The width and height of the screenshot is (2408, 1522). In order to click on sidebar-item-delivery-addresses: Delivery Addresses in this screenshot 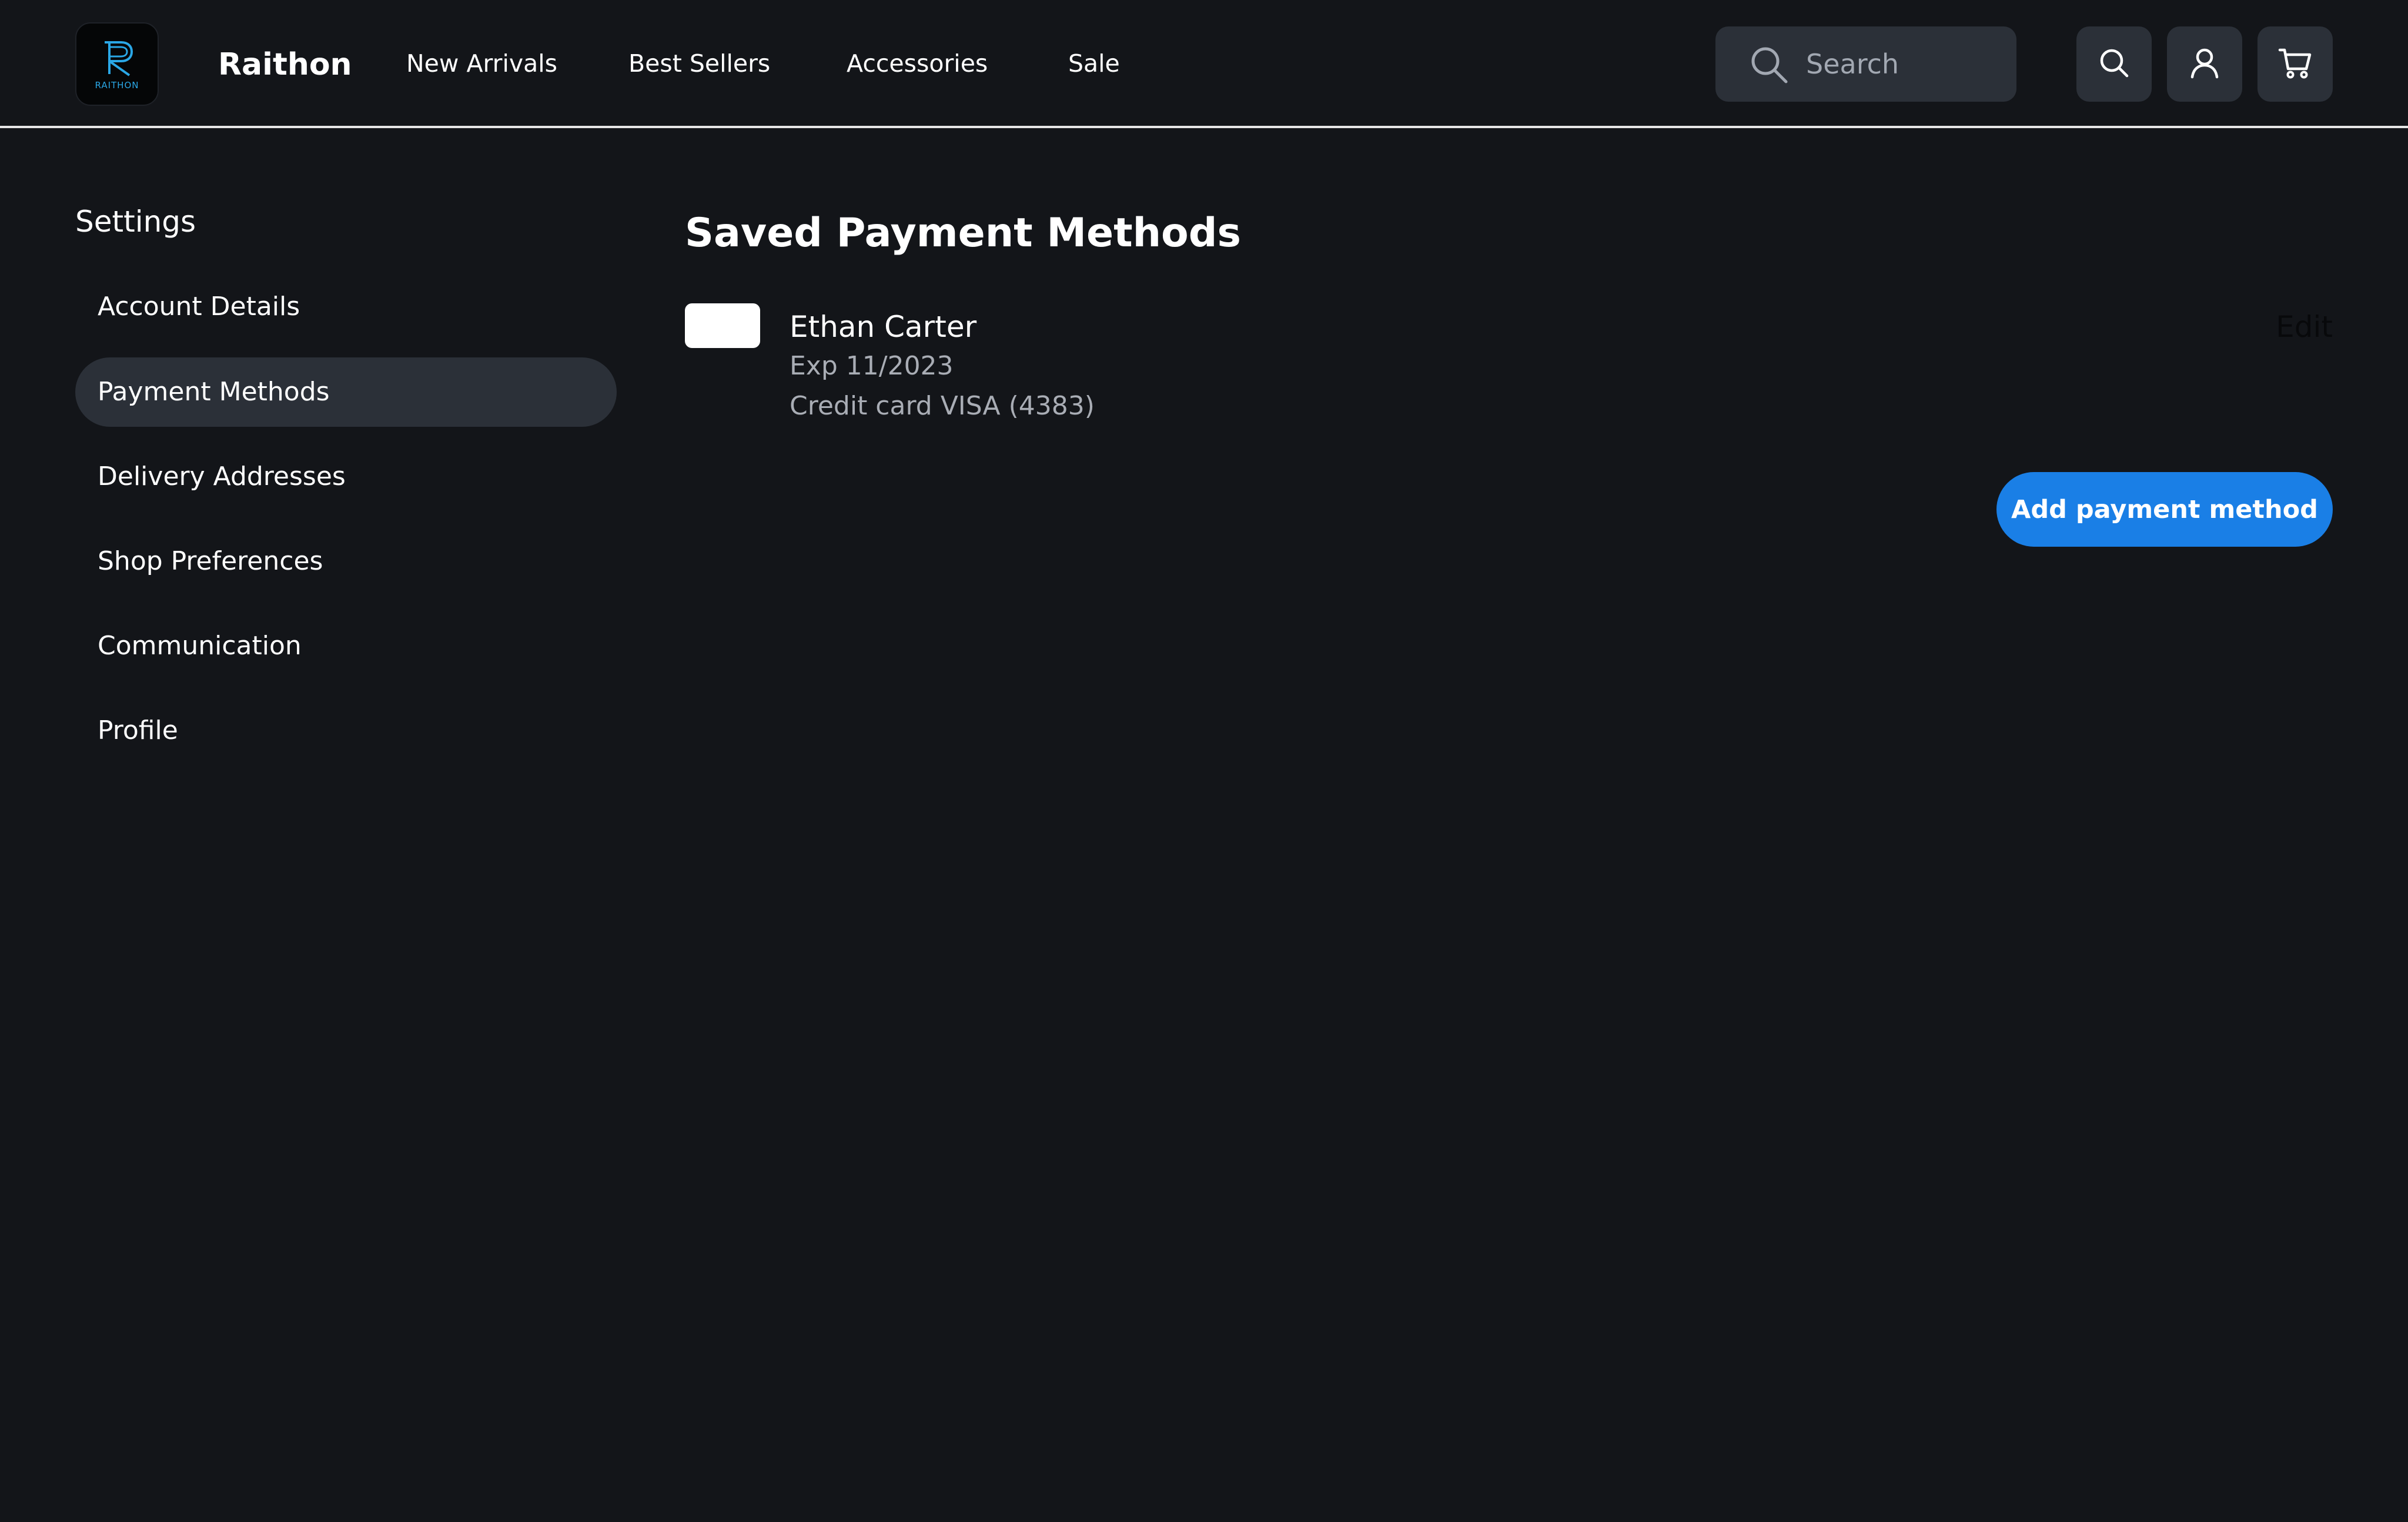, I will do `click(346, 477)`.